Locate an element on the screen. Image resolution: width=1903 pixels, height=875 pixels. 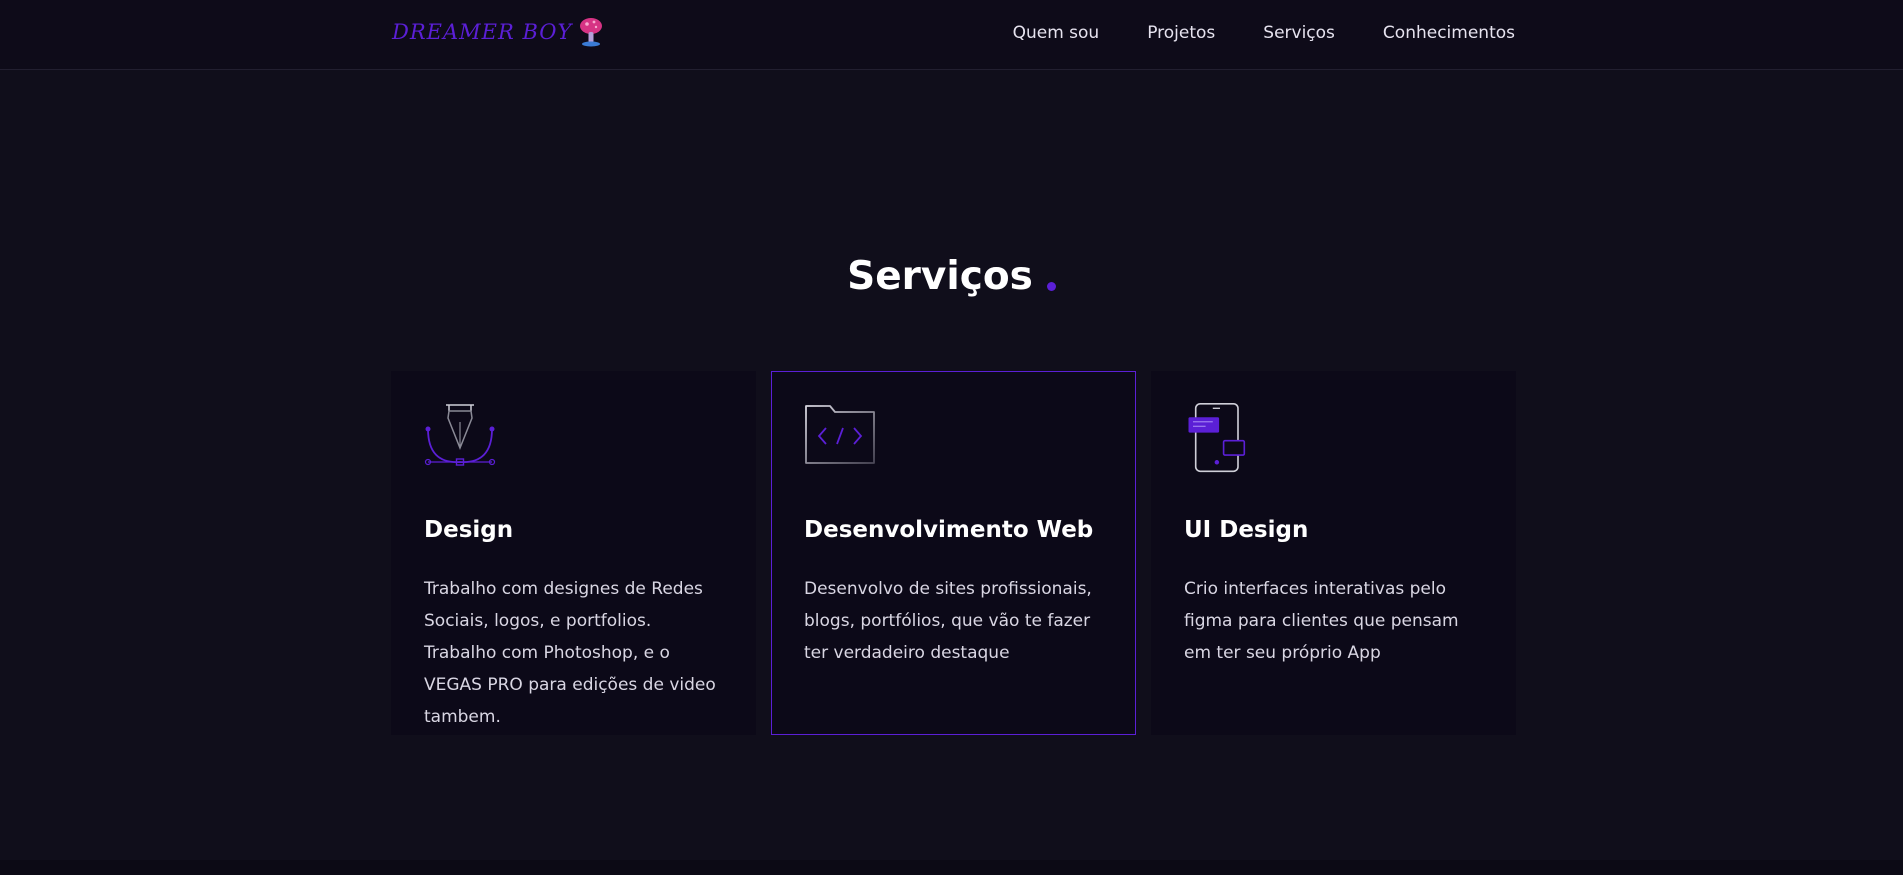
title-dot is located at coordinates (1051, 286).